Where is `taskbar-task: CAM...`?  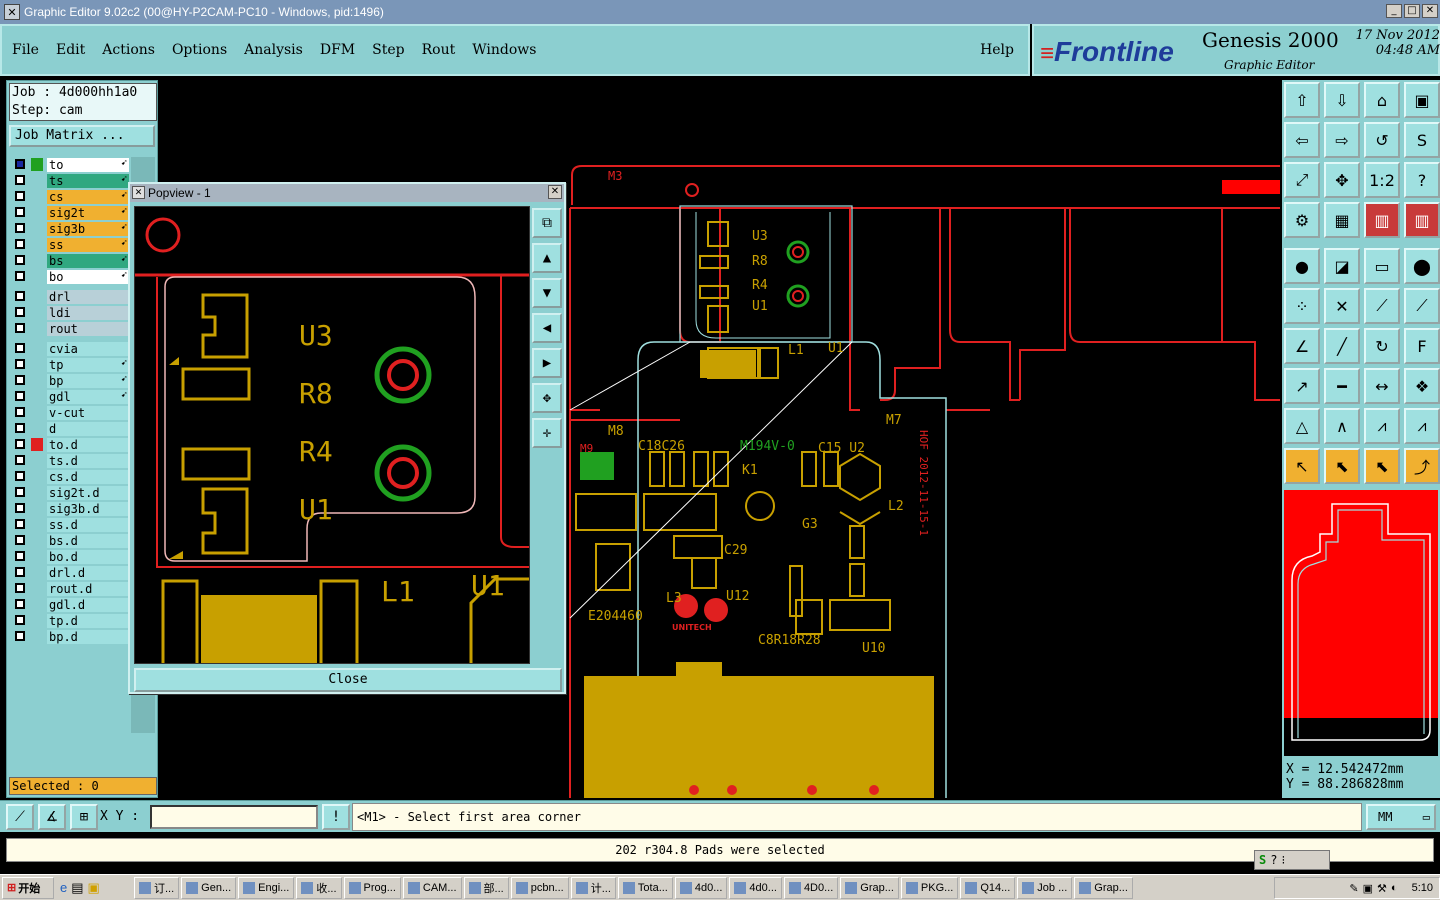 taskbar-task: CAM... is located at coordinates (432, 887).